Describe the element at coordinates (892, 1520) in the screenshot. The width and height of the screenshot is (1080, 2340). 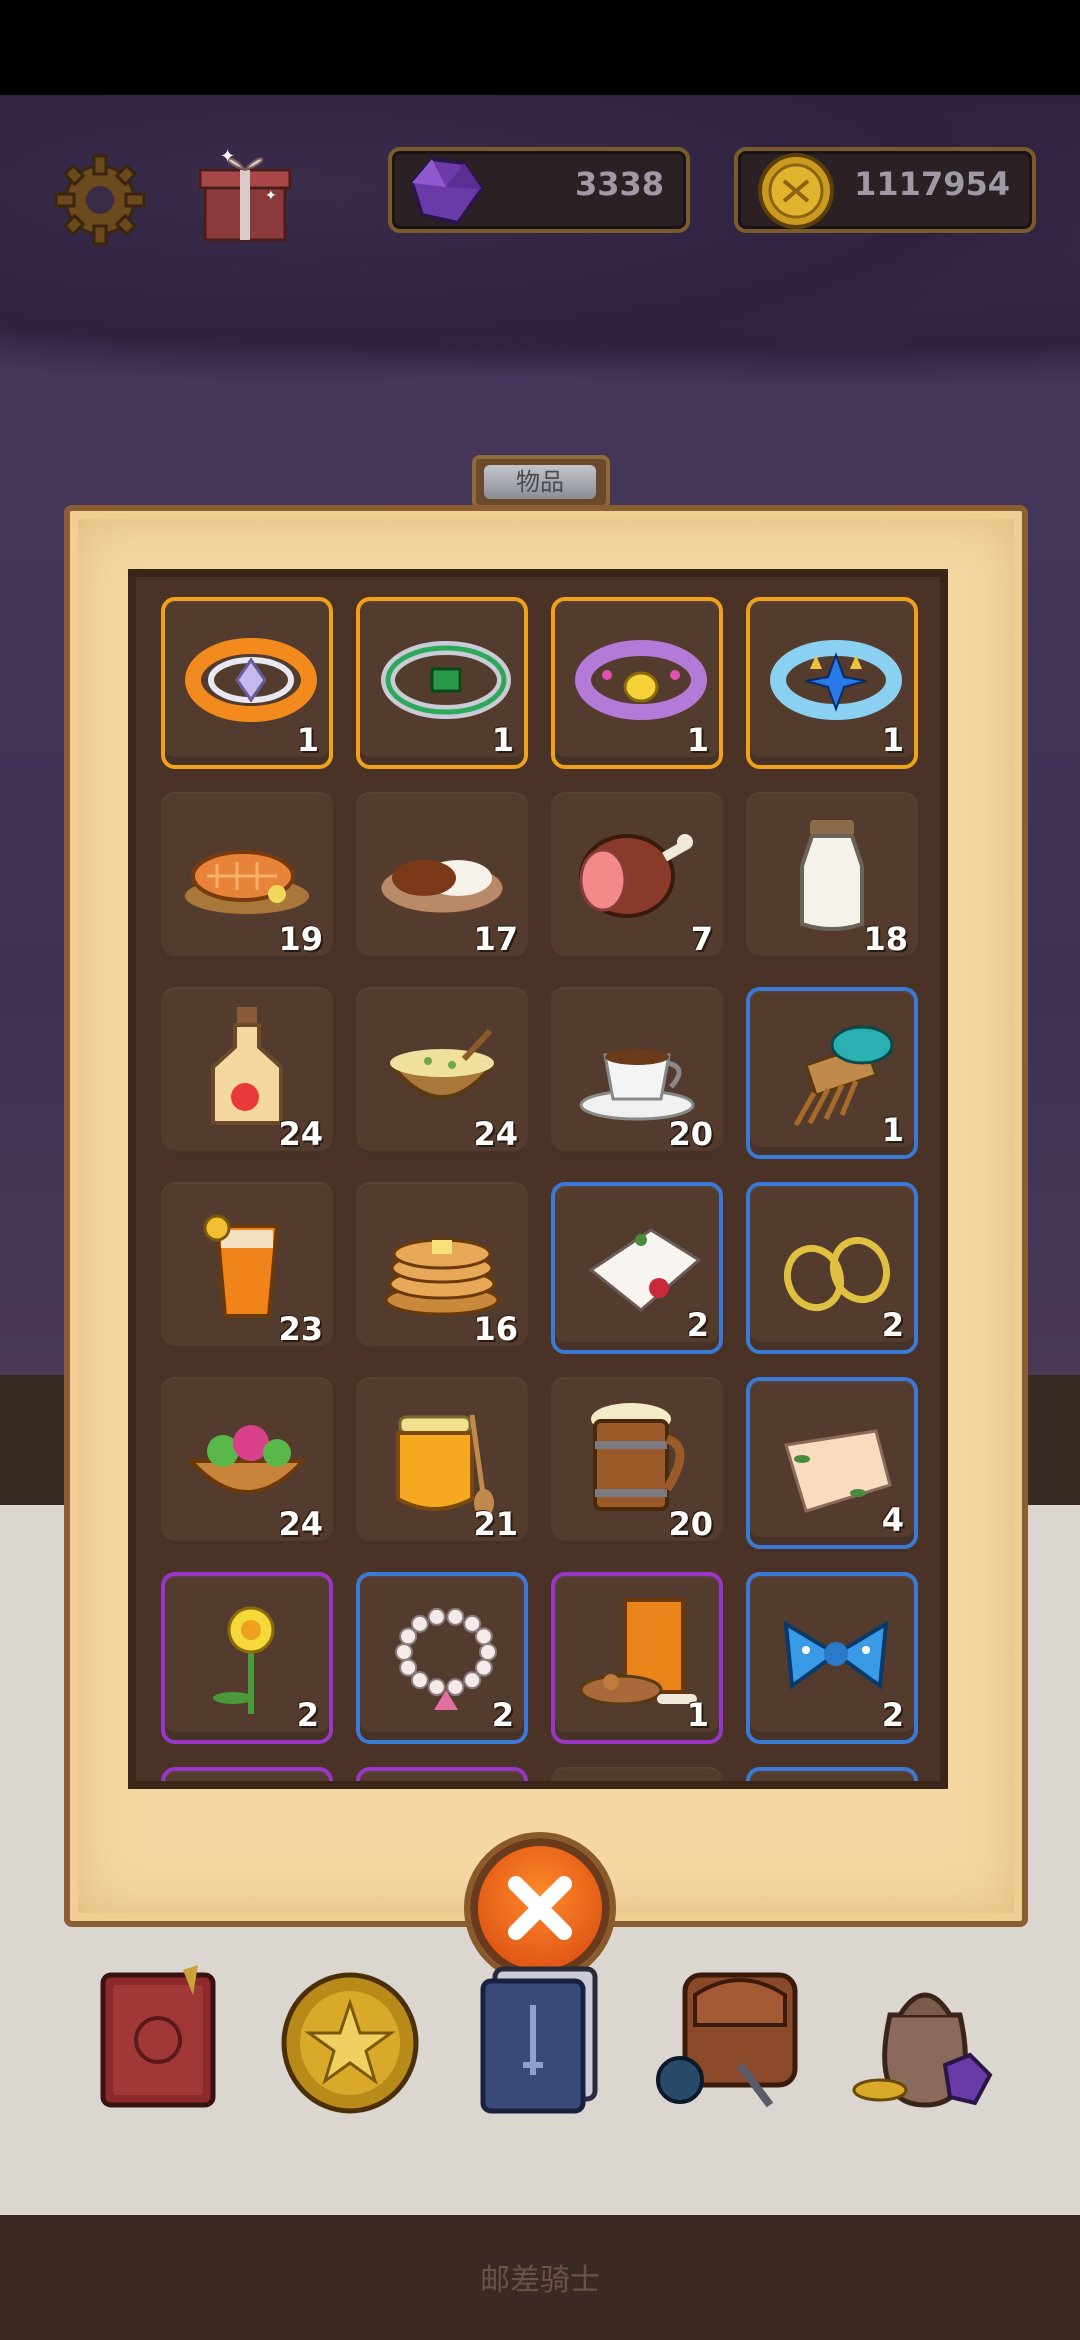
I see `item-count: 4` at that location.